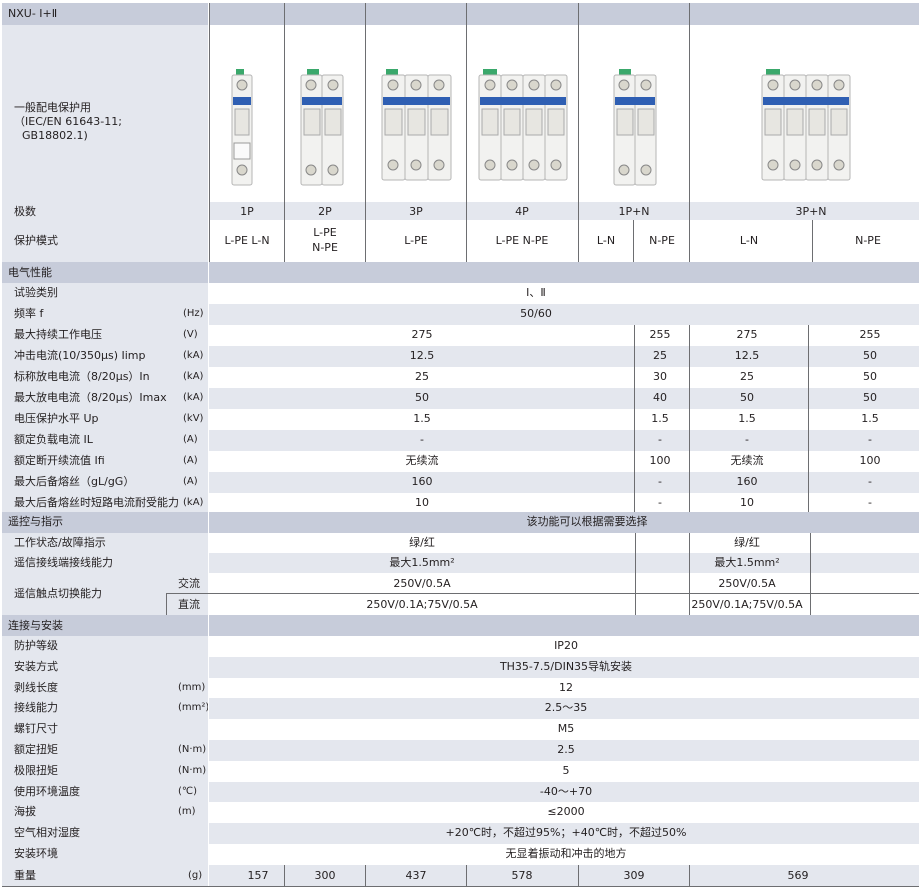  Describe the element at coordinates (190, 460) in the screenshot. I see `electrical-row-unit: (A)` at that location.